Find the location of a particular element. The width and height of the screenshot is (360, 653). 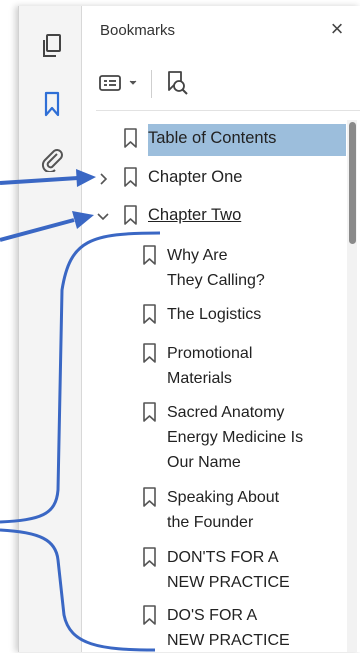

bookmark-label-line: They Calling? is located at coordinates (216, 280).